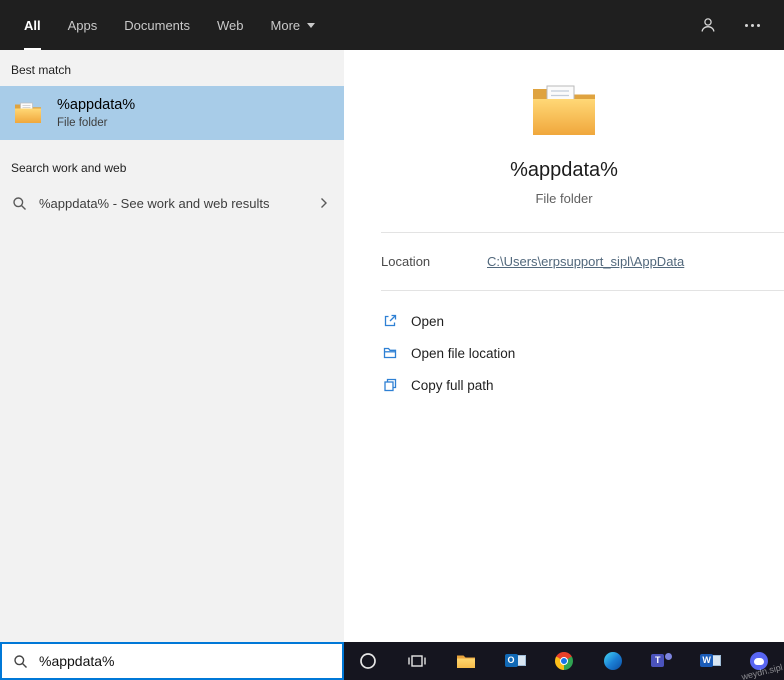 Image resolution: width=784 pixels, height=680 pixels. Describe the element at coordinates (658, 660) in the screenshot. I see `teams-letter: T` at that location.